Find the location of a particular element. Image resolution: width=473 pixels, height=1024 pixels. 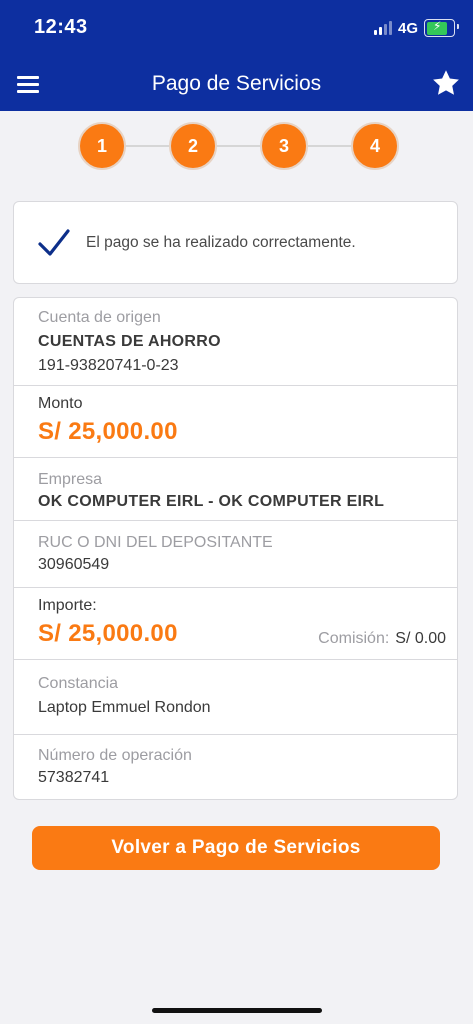

origin-account-label: Cuenta de origen is located at coordinates (99, 317).